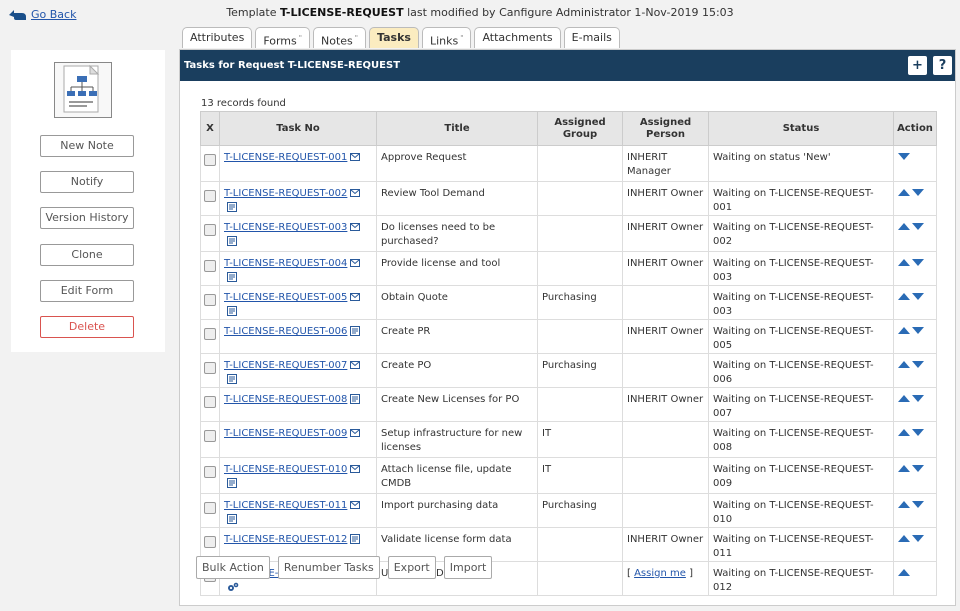 This screenshot has width=960, height=611. I want to click on column-header-assigned-person: Assigned Person, so click(665, 128).